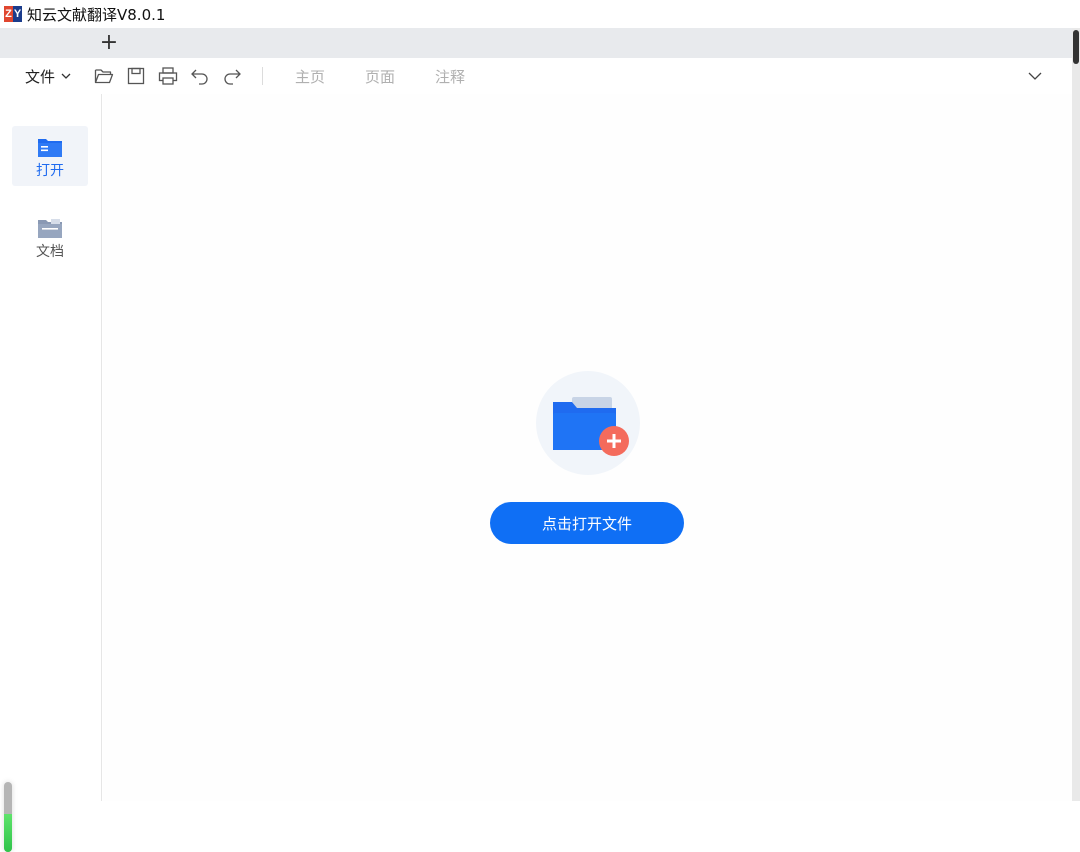  What do you see at coordinates (262, 76) in the screenshot?
I see `toolbar-divider` at bounding box center [262, 76].